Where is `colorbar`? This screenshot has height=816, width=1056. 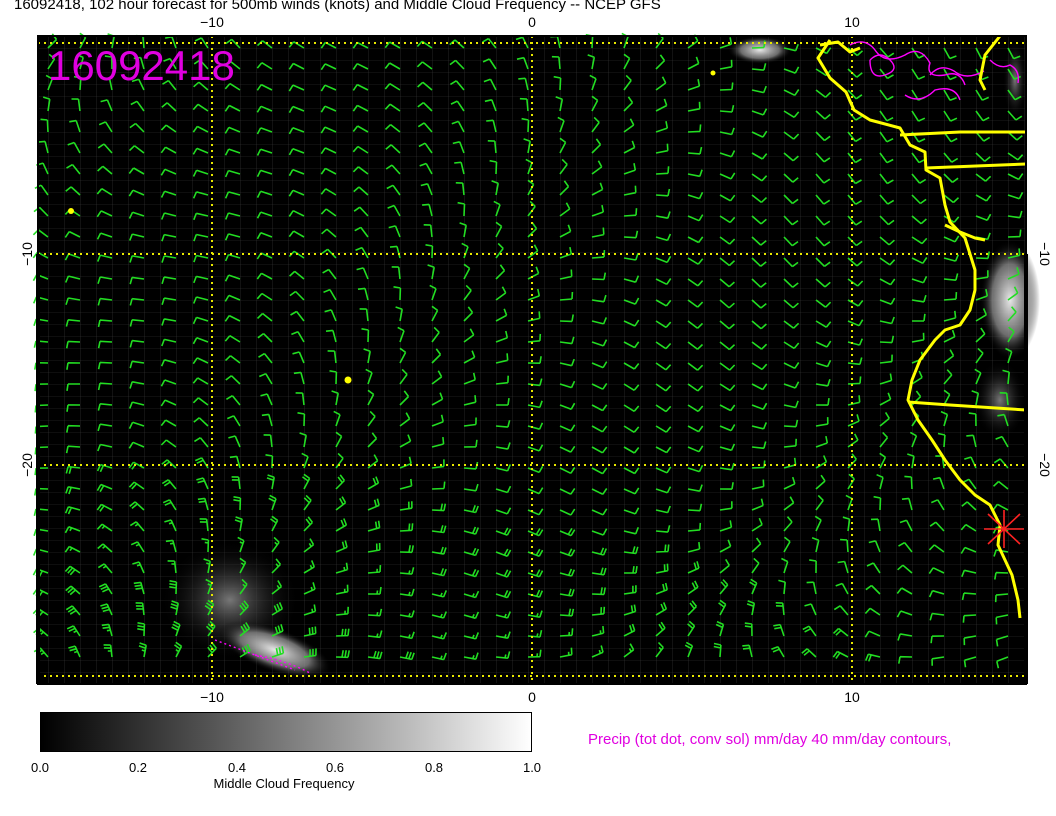 colorbar is located at coordinates (286, 732).